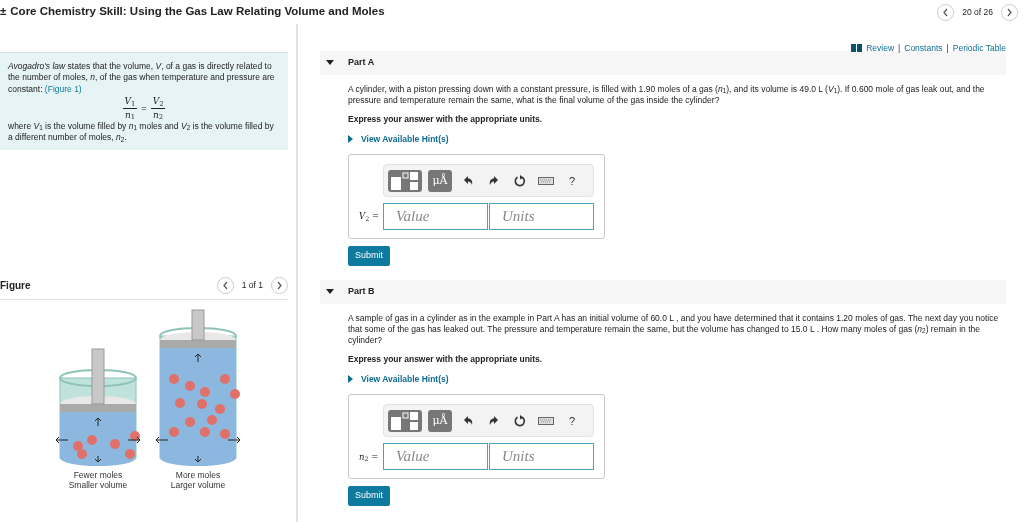 This screenshot has height=522, width=1024. Describe the element at coordinates (369, 457) in the screenshot. I see `answer-label: n$_{2}$ =` at that location.